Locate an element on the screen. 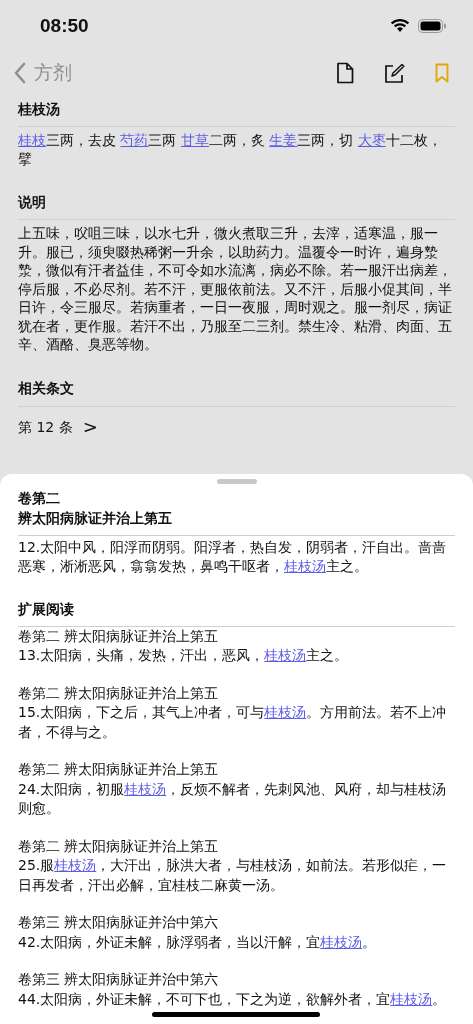 The image size is (473, 1024). herb-link: 生姜 is located at coordinates (283, 140).